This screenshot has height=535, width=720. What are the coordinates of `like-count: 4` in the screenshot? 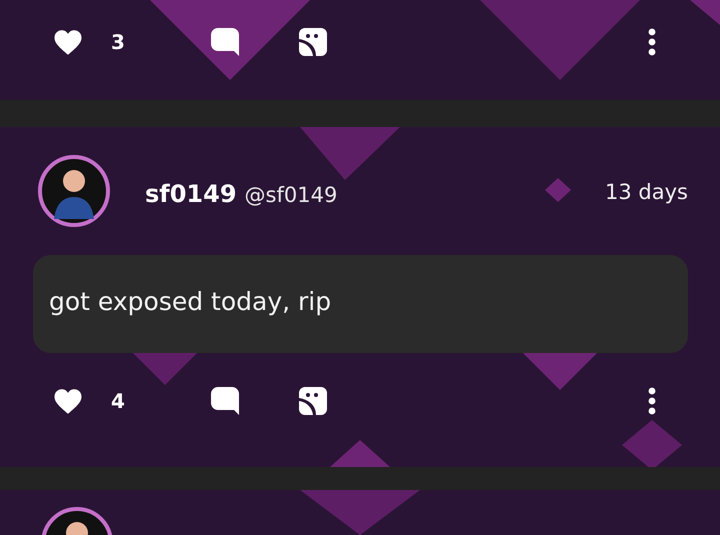 It's located at (118, 401).